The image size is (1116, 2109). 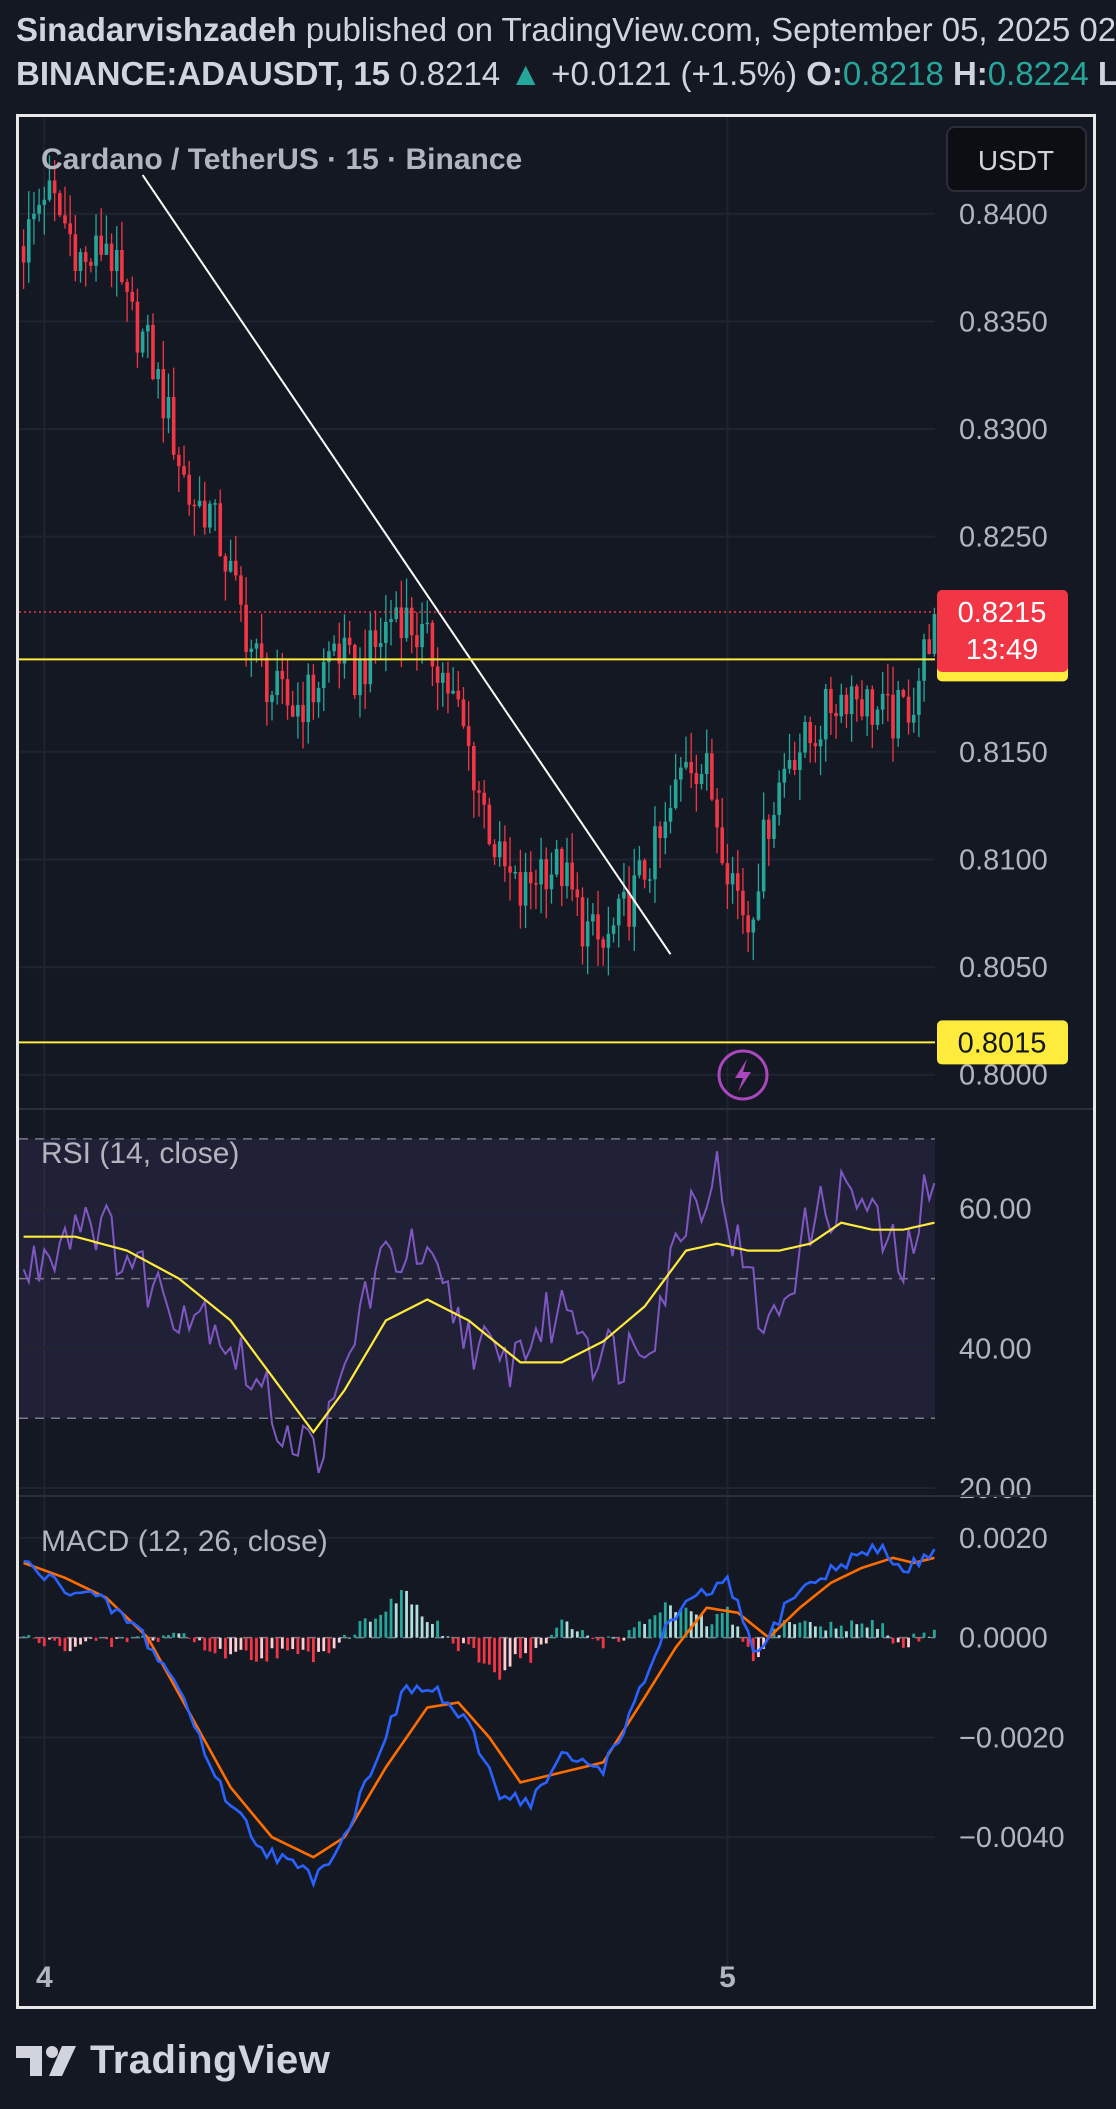 I want to click on macd-line, so click(x=479, y=1715).